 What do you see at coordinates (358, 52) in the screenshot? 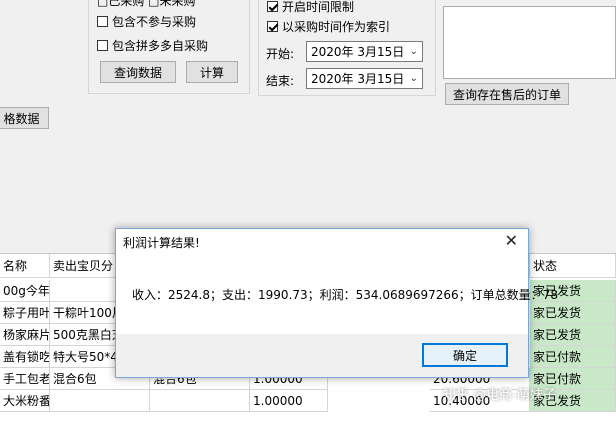
I see `start-date-value: 2020年 3月15日` at bounding box center [358, 52].